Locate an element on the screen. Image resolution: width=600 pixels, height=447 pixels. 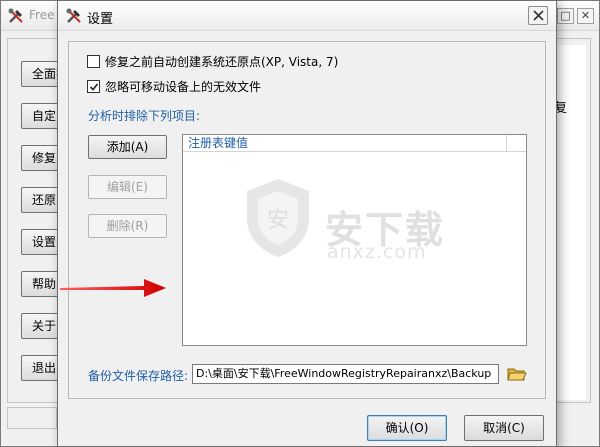
restore-point-option: 修复之前自动创建系统还原点(XP, Vista, 7) is located at coordinates (212, 61).